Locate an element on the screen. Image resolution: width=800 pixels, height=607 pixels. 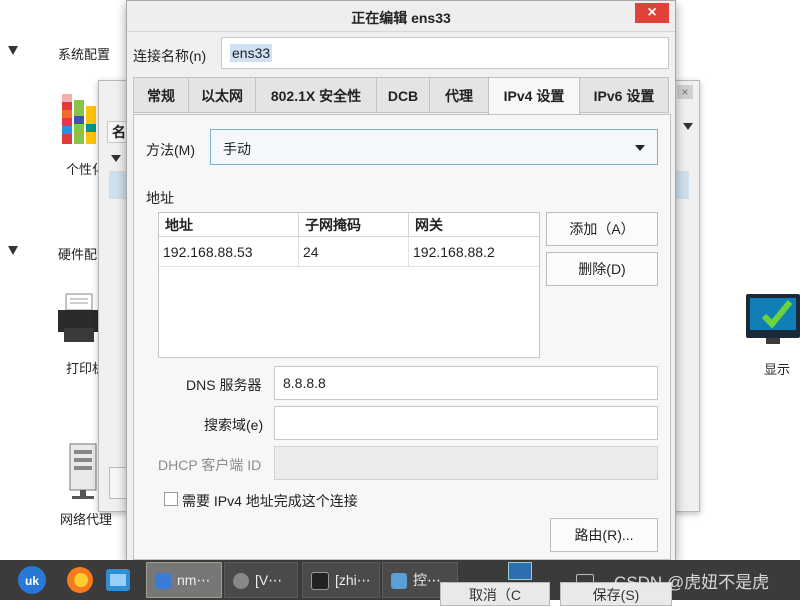
section-label: 硬件配 is located at coordinates (78, 254).